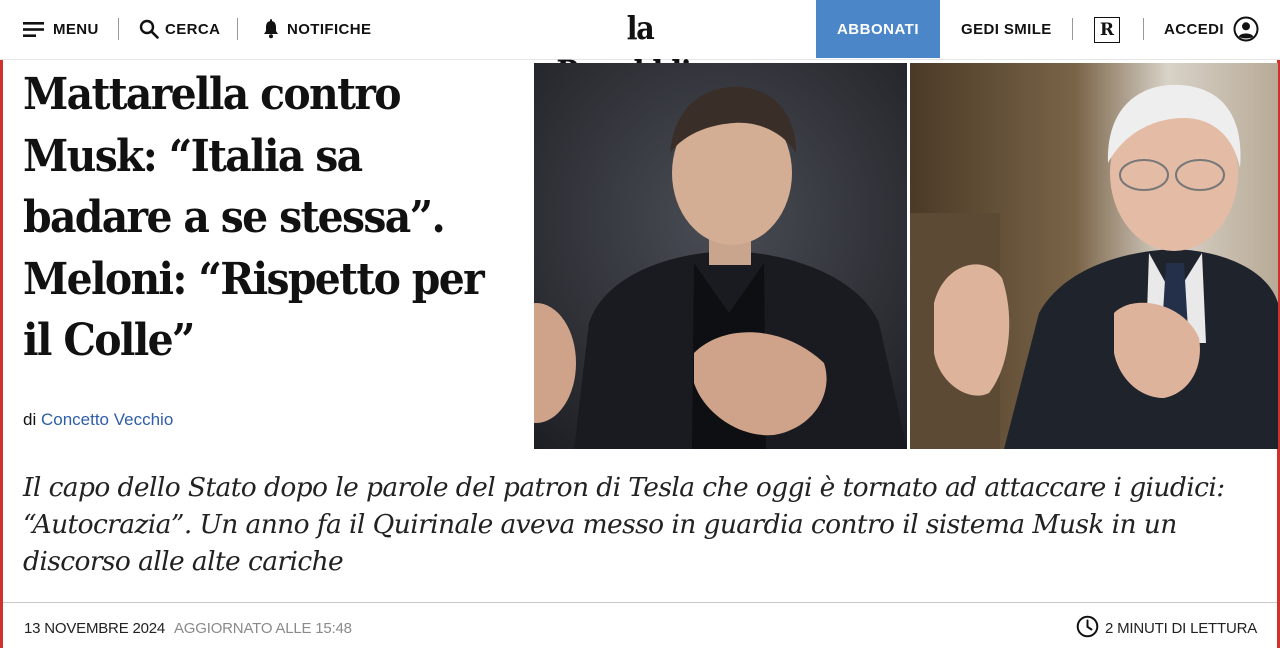  Describe the element at coordinates (1107, 30) in the screenshot. I see `rep-badge-icon: R` at that location.